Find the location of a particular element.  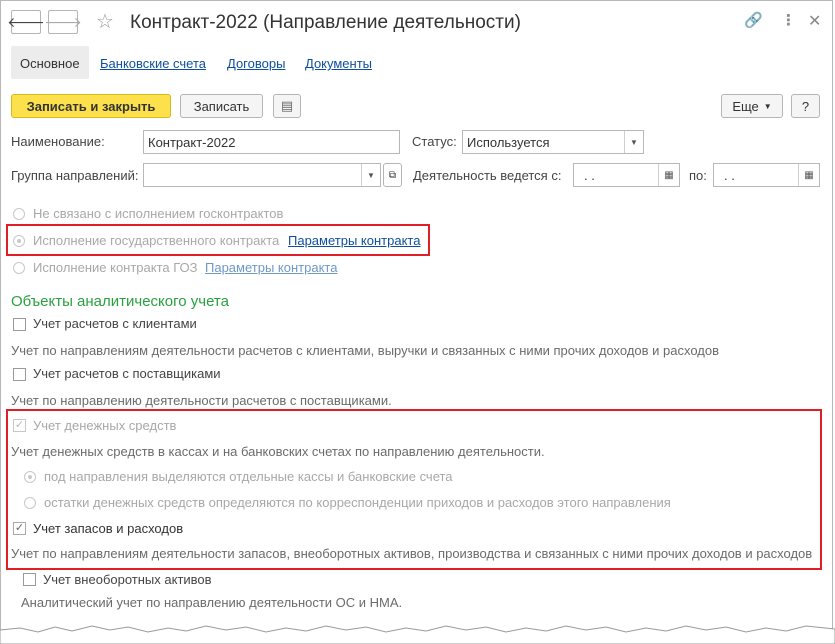

save-button: Записать is located at coordinates (221, 106).